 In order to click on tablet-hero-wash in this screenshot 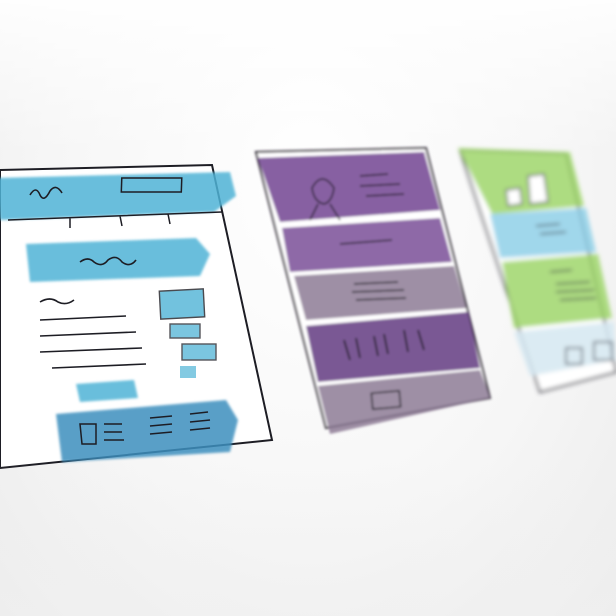, I will do `click(349, 187)`.